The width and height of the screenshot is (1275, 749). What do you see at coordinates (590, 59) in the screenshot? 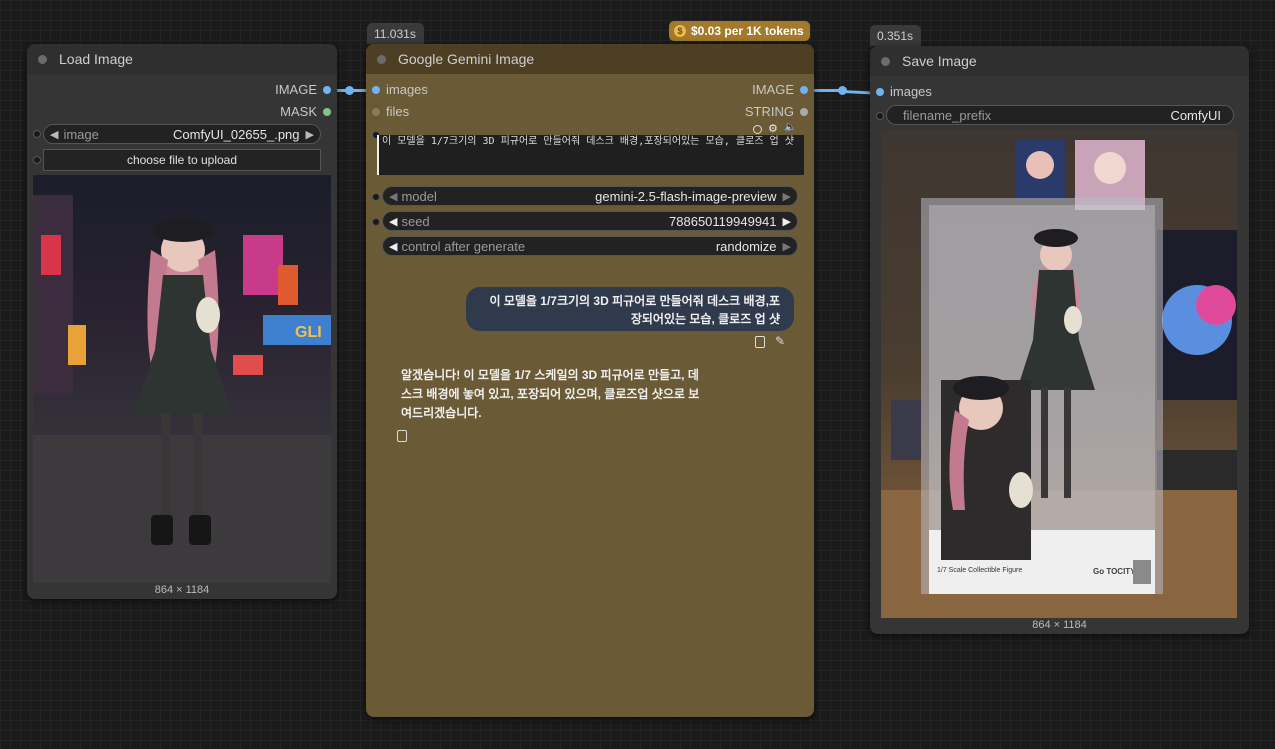
I see `node-title-bar: Google Gemini Image` at bounding box center [590, 59].